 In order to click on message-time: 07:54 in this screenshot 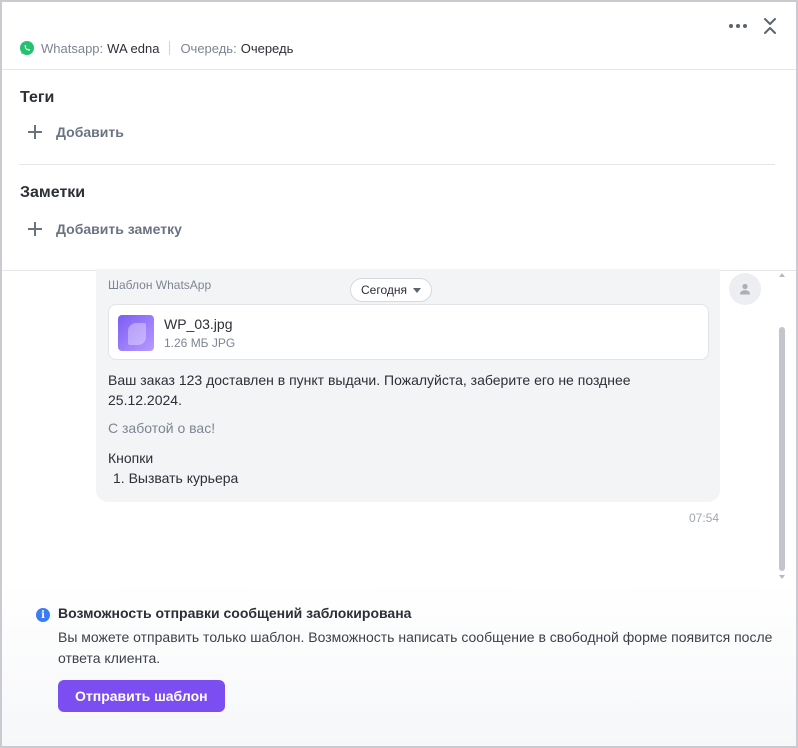, I will do `click(704, 518)`.